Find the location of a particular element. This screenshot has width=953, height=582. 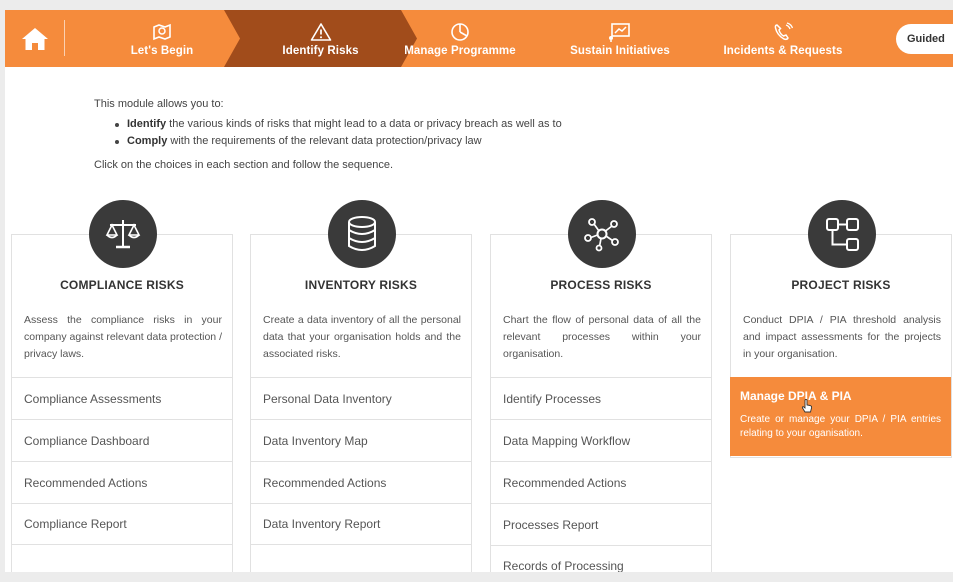

home-button is located at coordinates (35, 39).